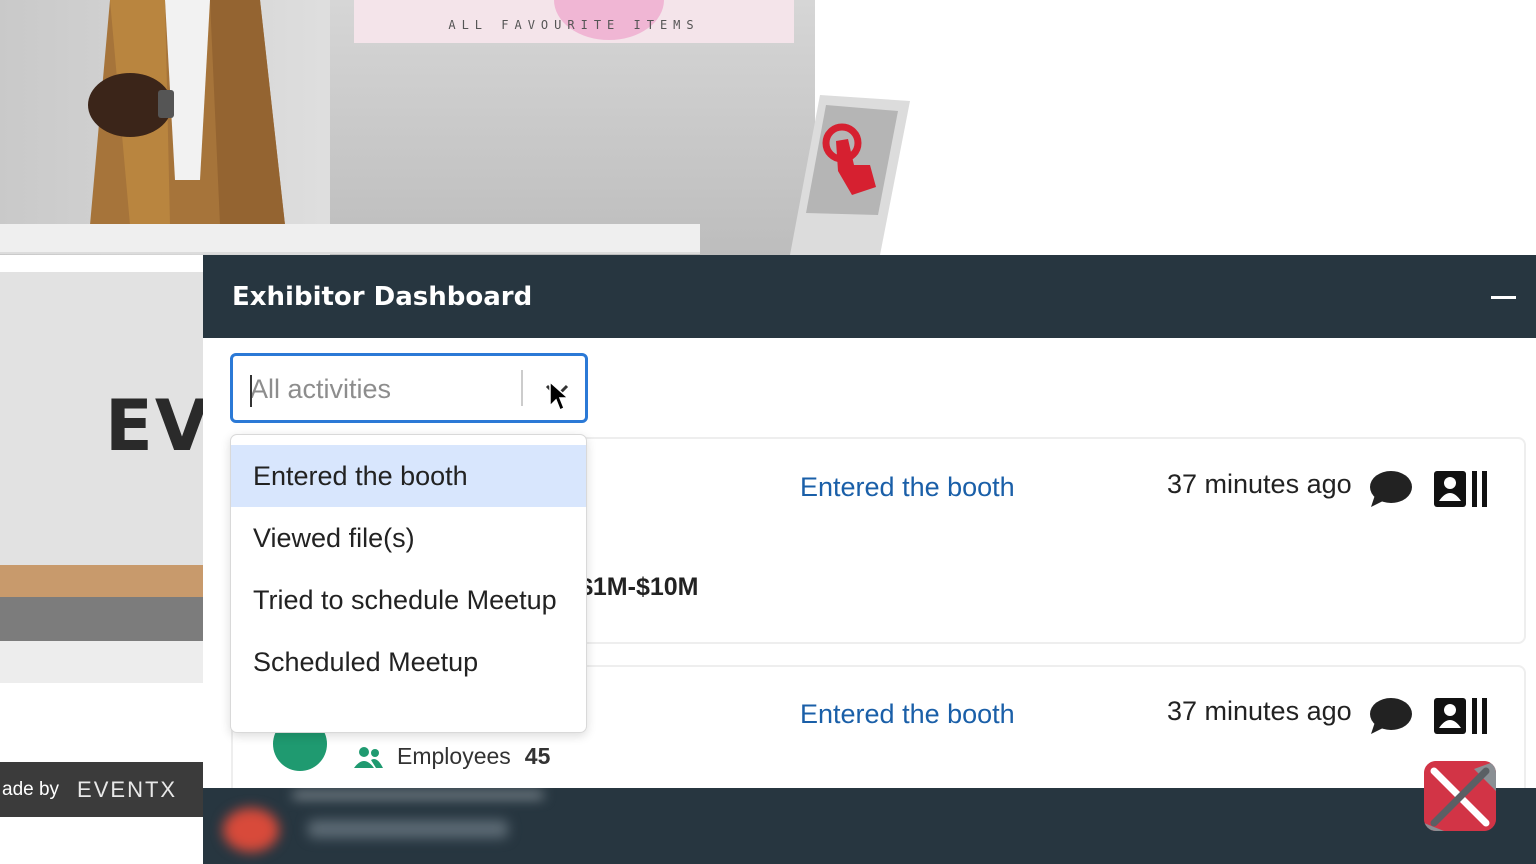  Describe the element at coordinates (378, 825) in the screenshot. I see `blurred-user-info` at that location.